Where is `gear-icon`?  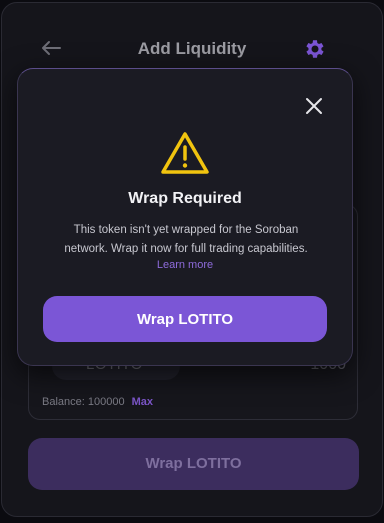
gear-icon is located at coordinates (315, 49).